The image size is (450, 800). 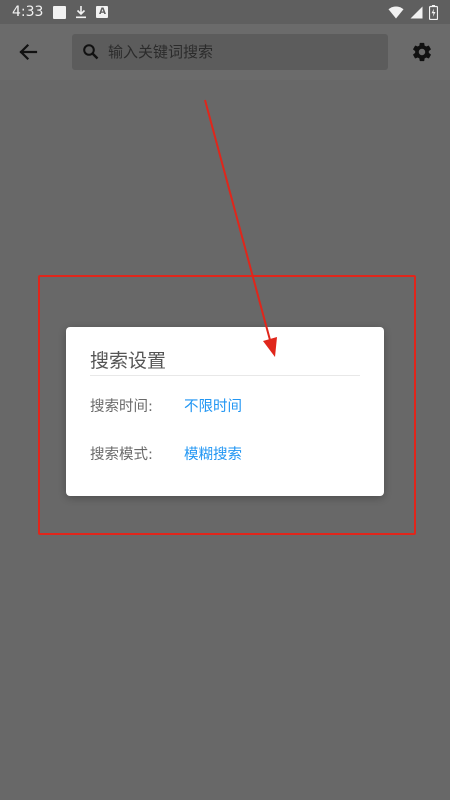 I want to click on battery-icon, so click(x=433, y=12).